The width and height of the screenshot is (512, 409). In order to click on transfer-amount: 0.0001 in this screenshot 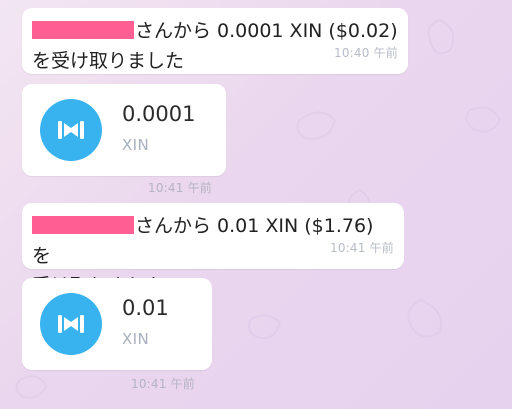, I will do `click(159, 114)`.